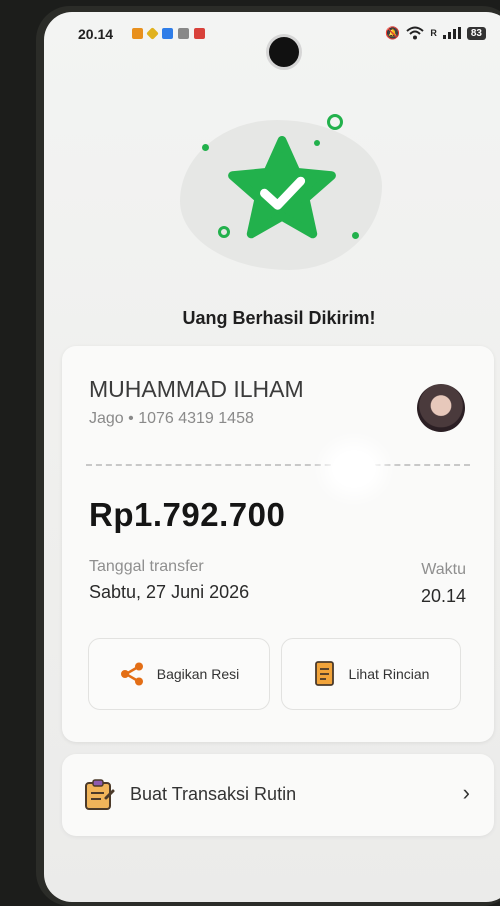  I want to click on document-icon, so click(324, 673).